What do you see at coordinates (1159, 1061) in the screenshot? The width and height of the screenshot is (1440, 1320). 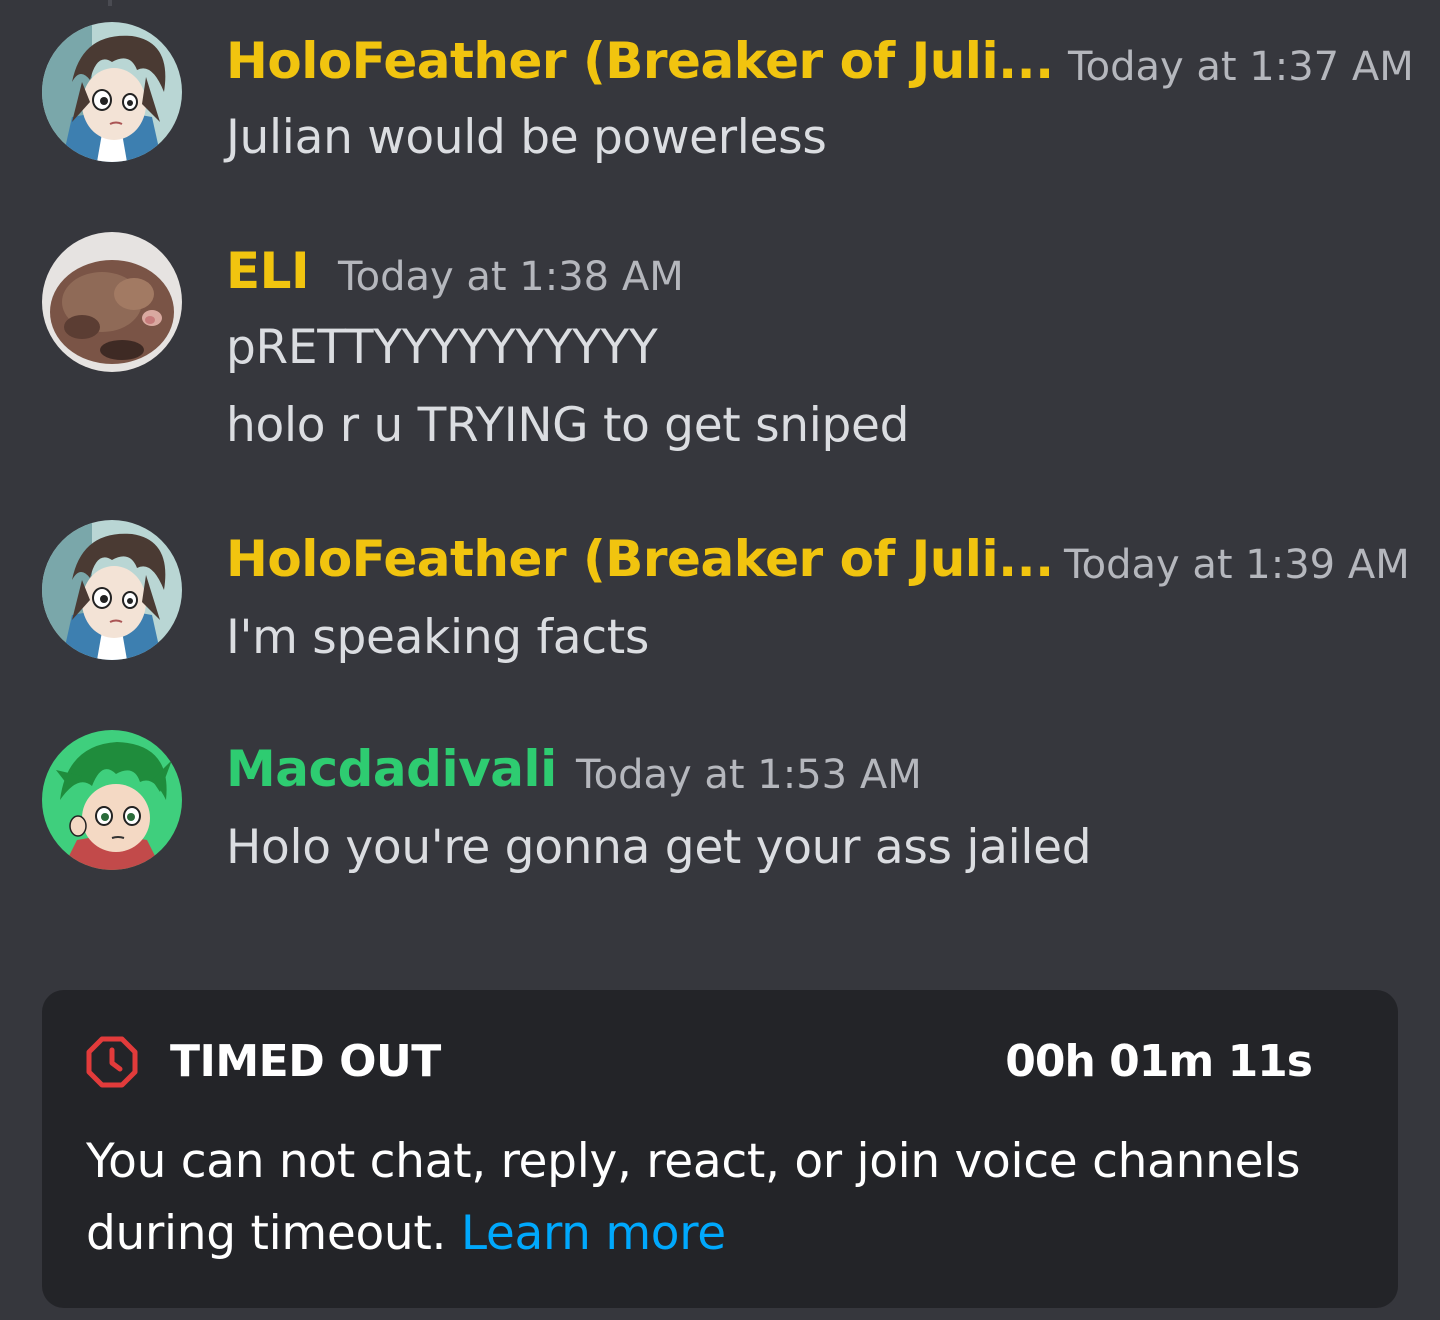 I see `timeout-countdown: 00h 01m 11s` at bounding box center [1159, 1061].